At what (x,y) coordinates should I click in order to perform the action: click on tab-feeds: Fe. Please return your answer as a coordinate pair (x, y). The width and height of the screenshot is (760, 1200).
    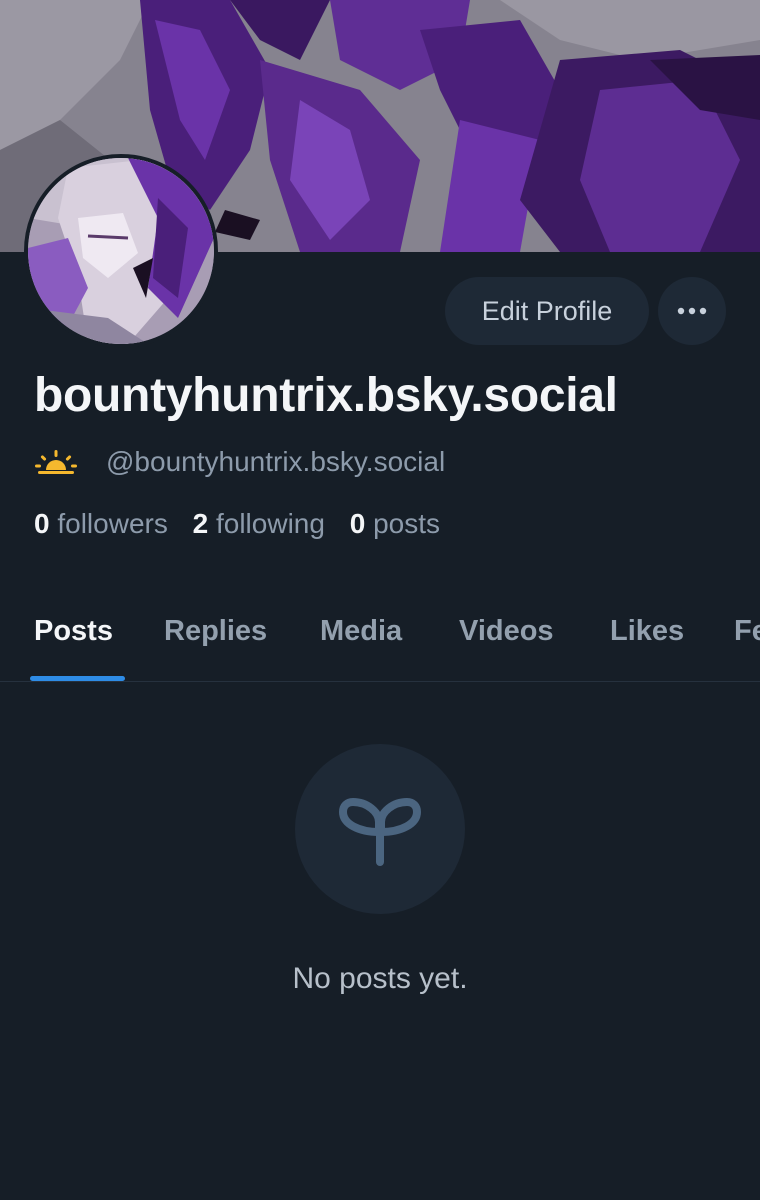
    Looking at the image, I should click on (747, 631).